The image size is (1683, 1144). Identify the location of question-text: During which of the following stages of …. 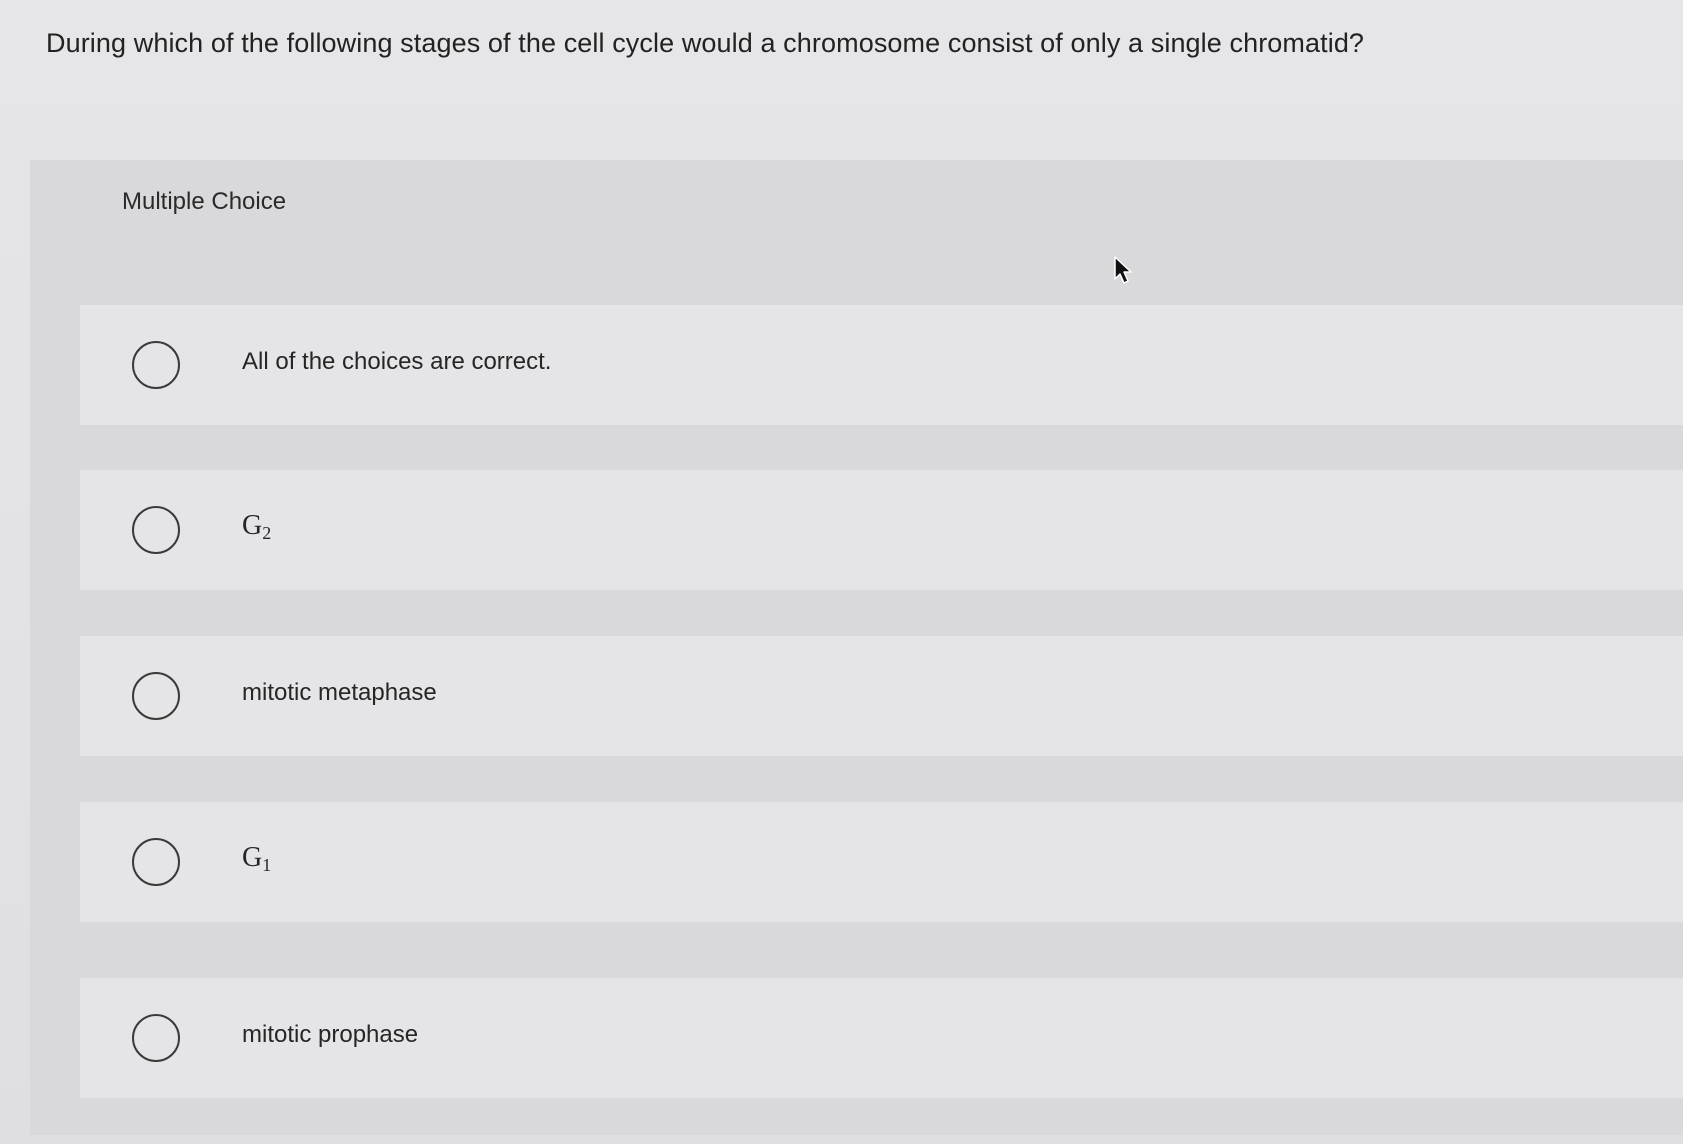
(705, 43).